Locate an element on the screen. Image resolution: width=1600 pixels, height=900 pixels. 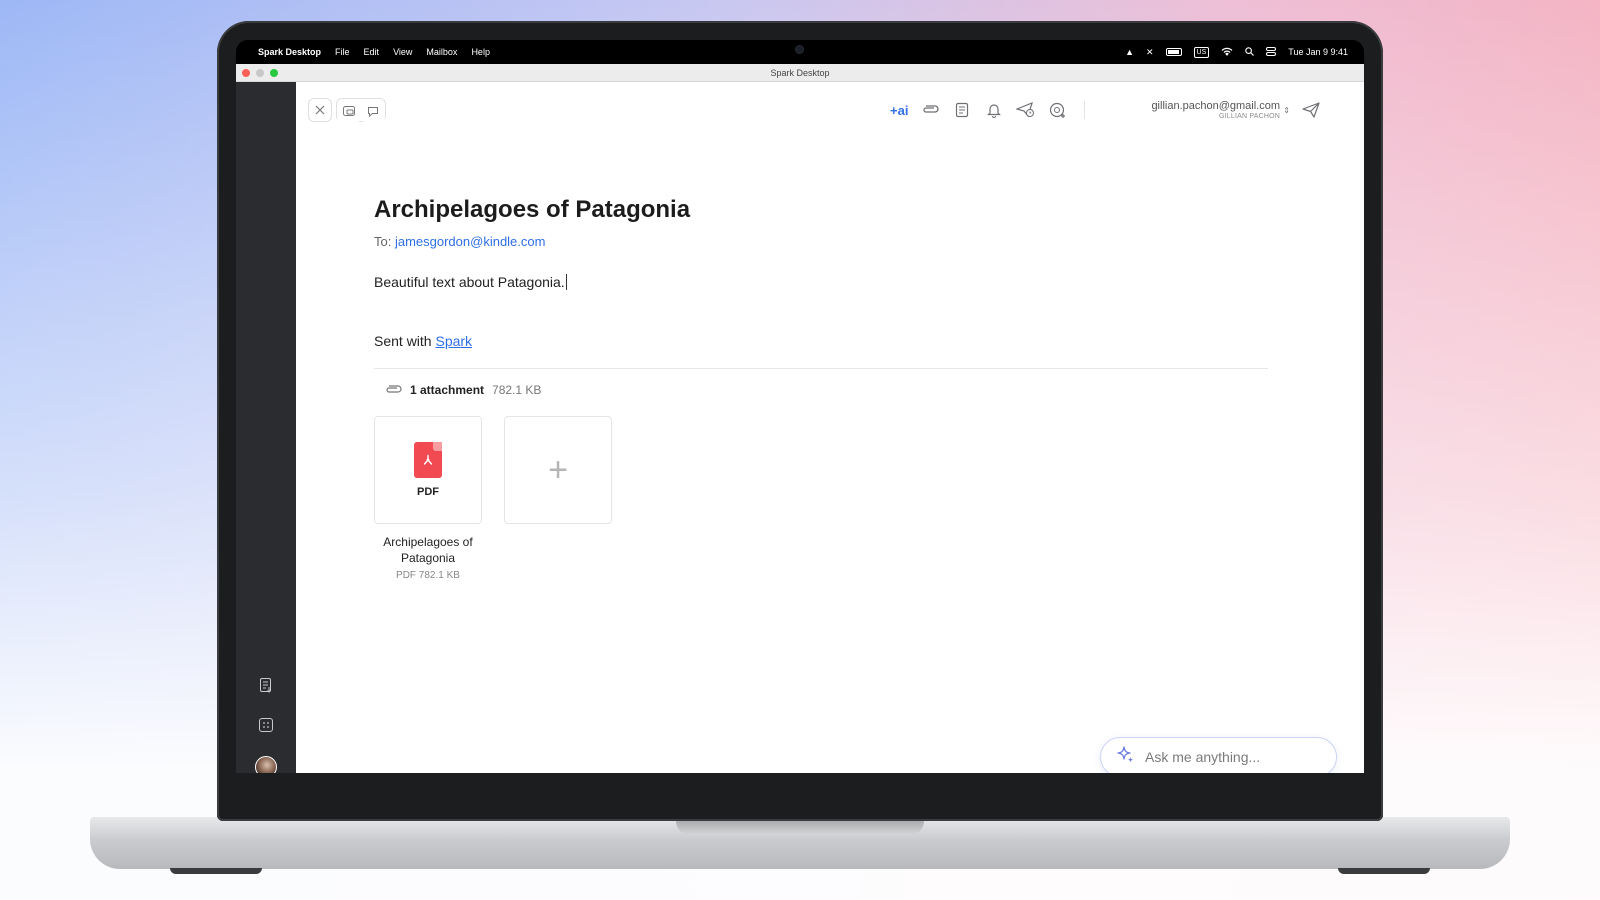
sender-selector: gillian.pachon@gmail.com GILLIAN PACHON is located at coordinates (1215, 110).